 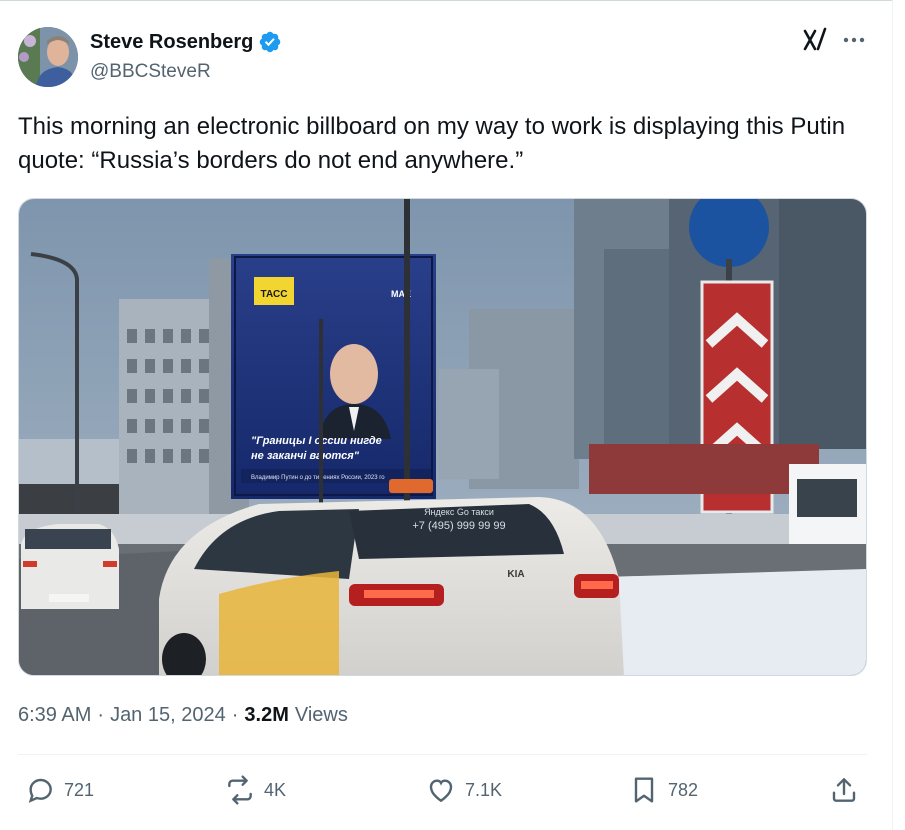 What do you see at coordinates (240, 790) in the screenshot?
I see `repost-icon` at bounding box center [240, 790].